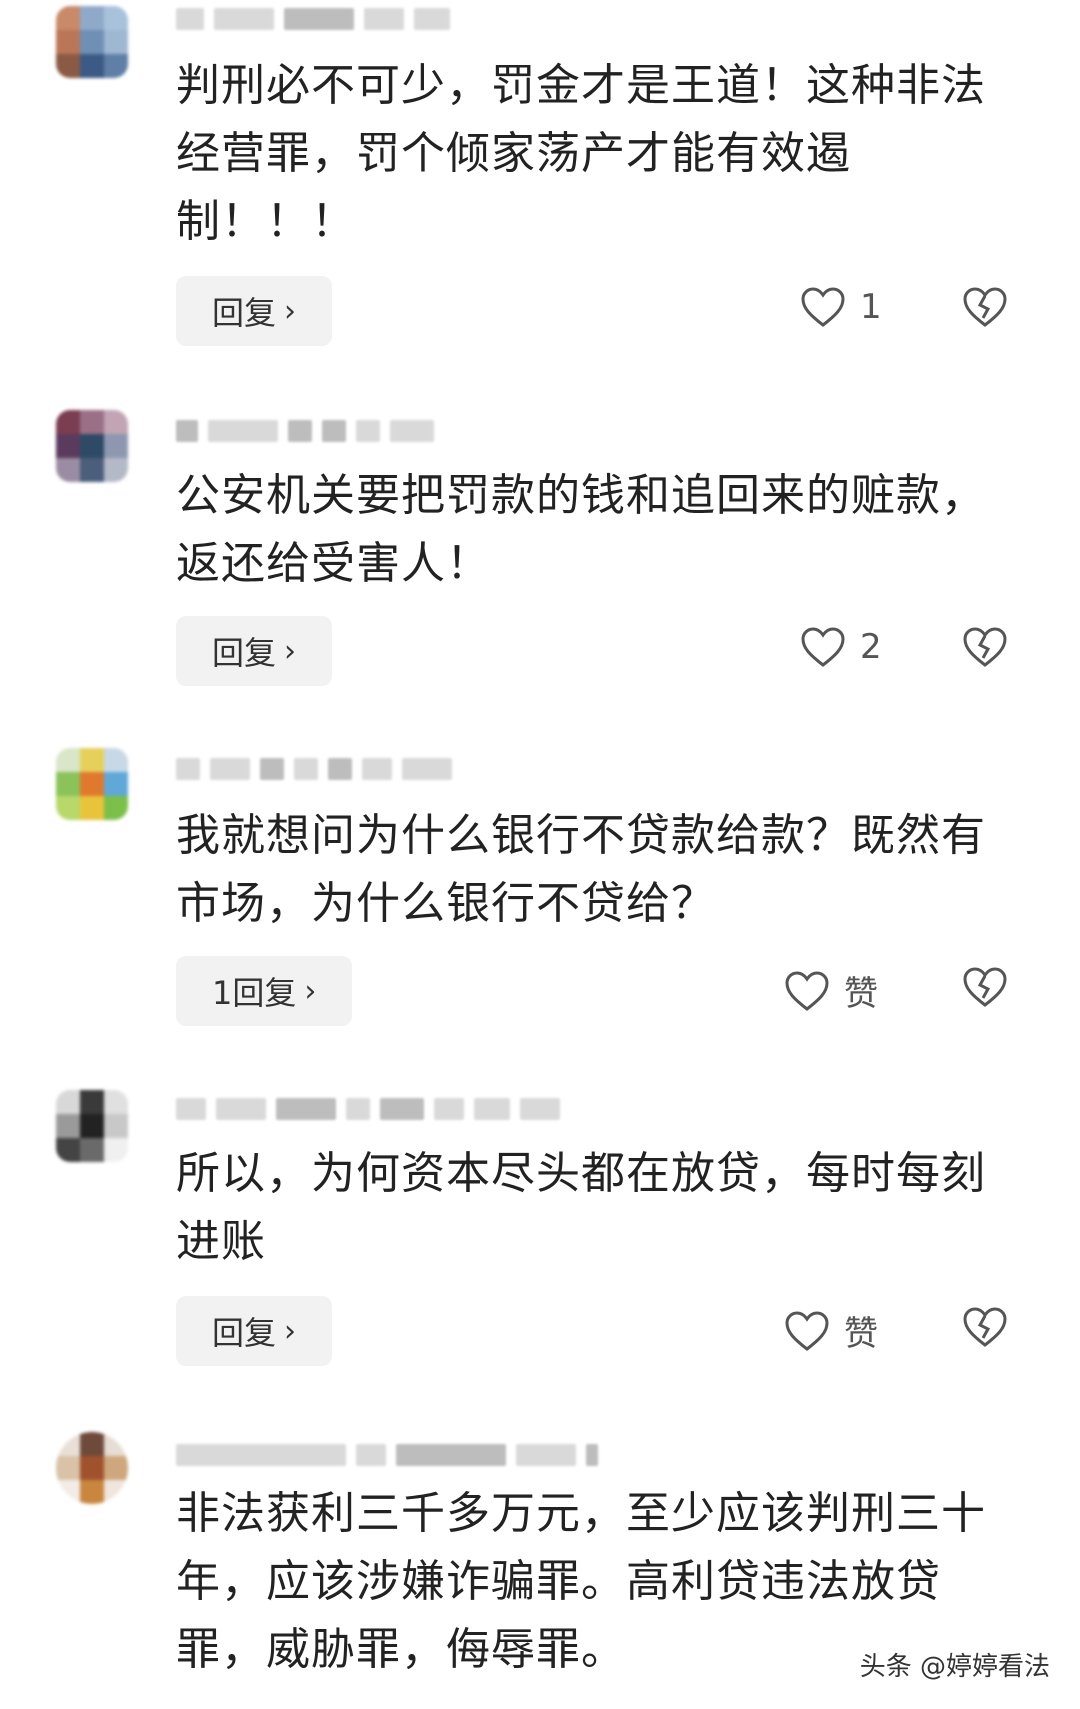 This screenshot has height=1709, width=1080. I want to click on like-count: 2, so click(871, 647).